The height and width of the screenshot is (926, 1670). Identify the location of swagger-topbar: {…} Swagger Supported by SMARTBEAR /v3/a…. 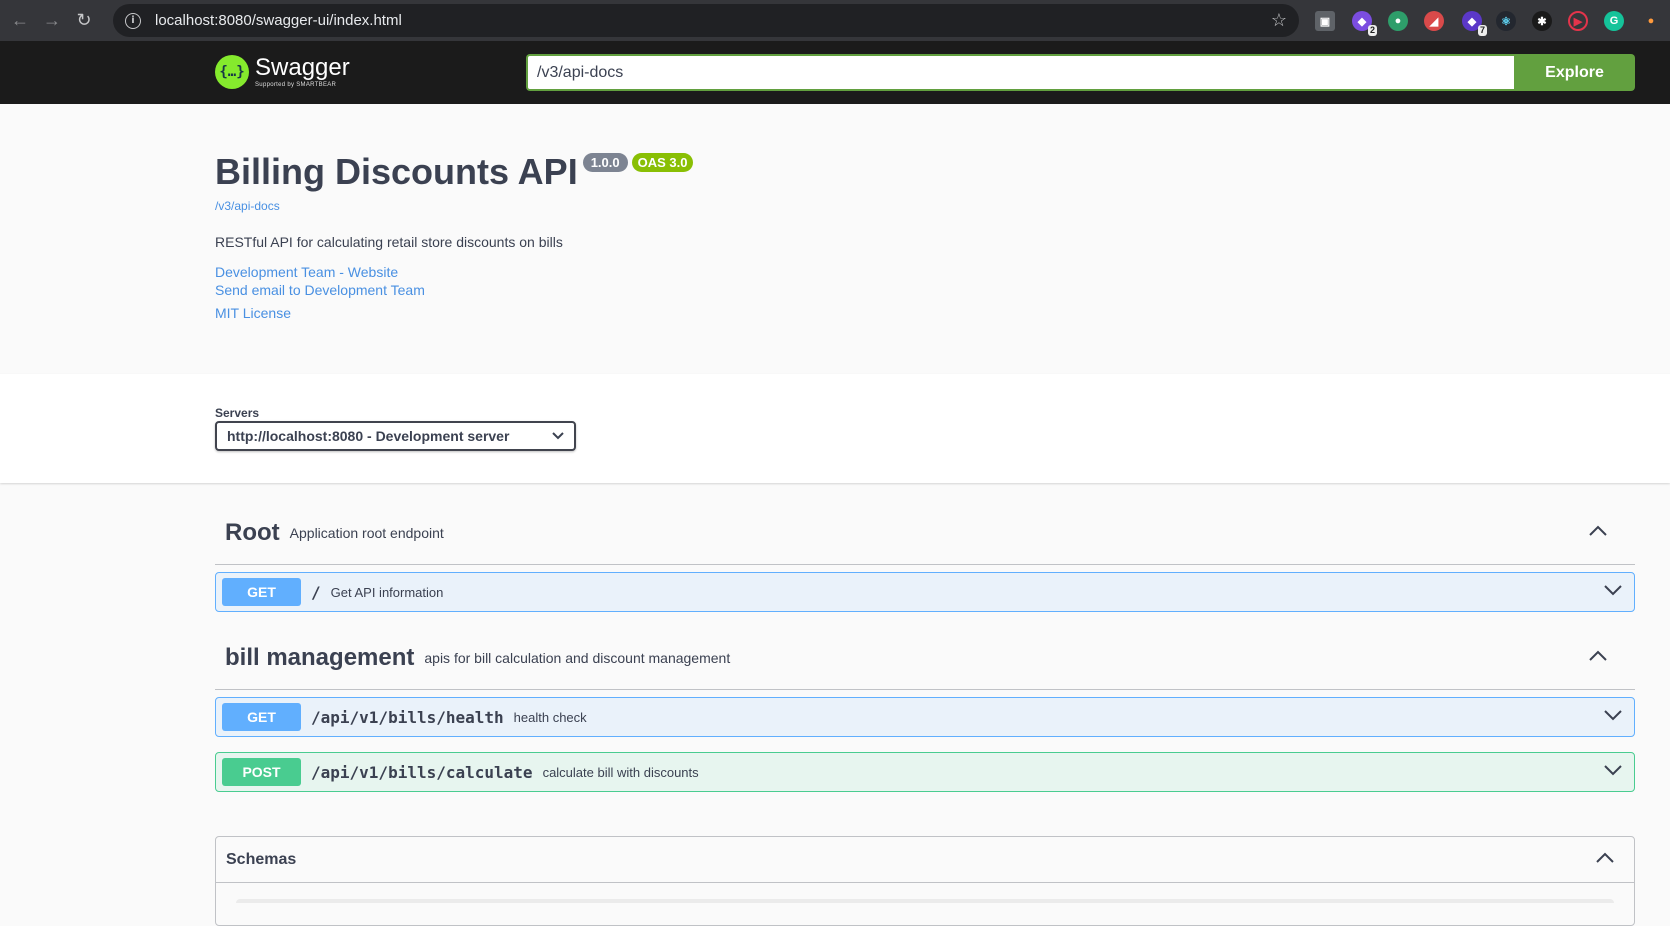
(835, 72).